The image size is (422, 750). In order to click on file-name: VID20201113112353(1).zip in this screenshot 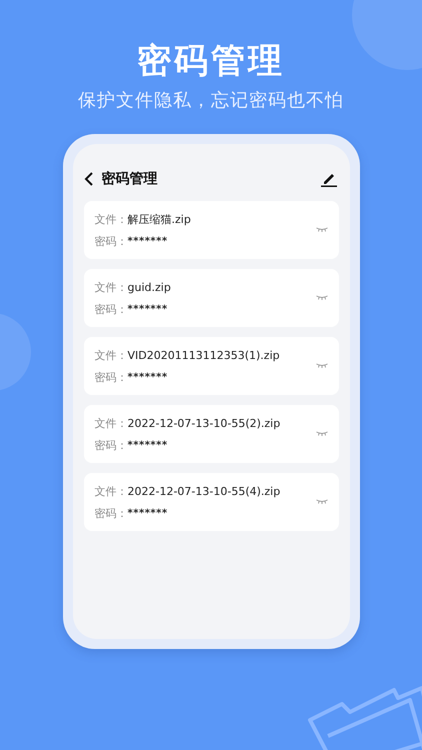, I will do `click(204, 355)`.